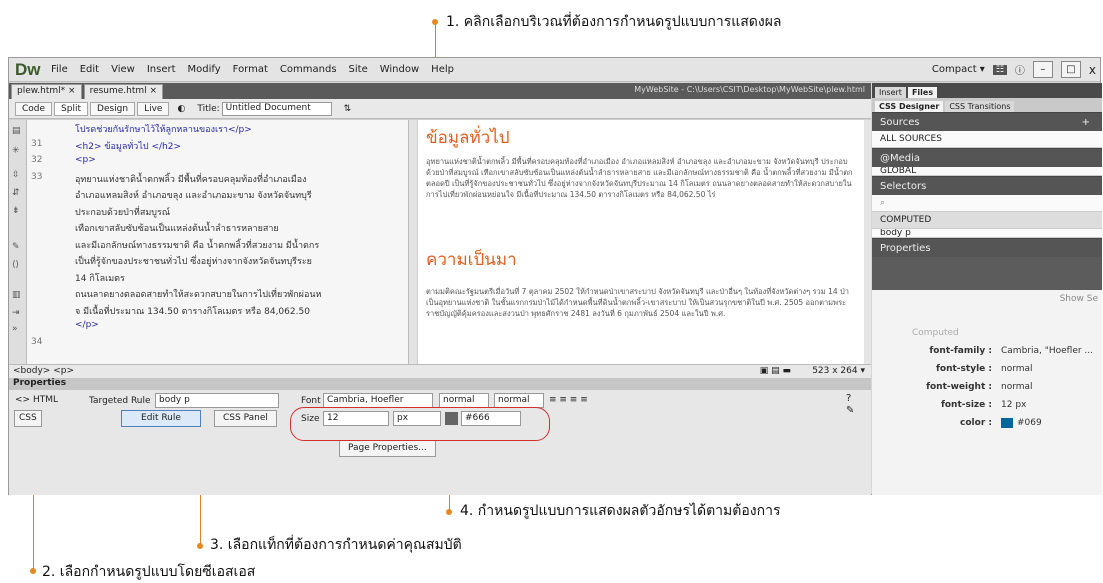  Describe the element at coordinates (922, 92) in the screenshot. I see `tab-files: Files` at that location.